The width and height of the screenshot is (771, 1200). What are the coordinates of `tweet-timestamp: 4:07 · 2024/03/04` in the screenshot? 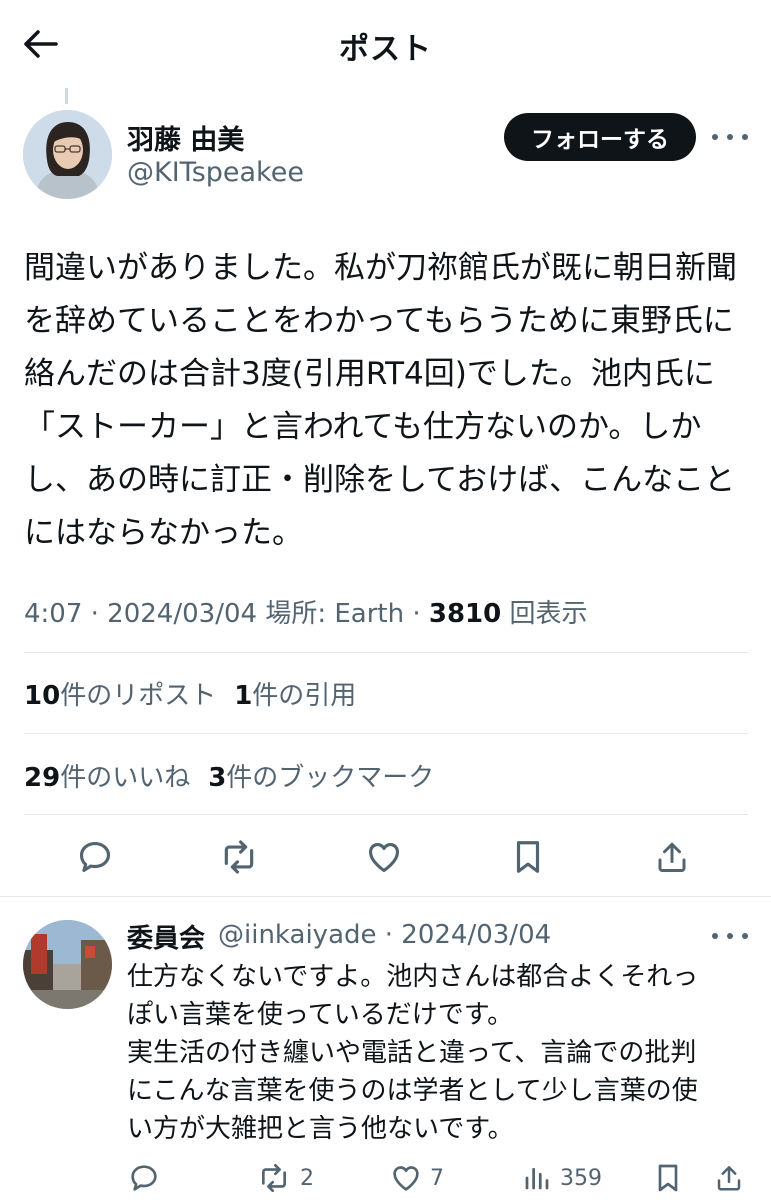 It's located at (140, 614).